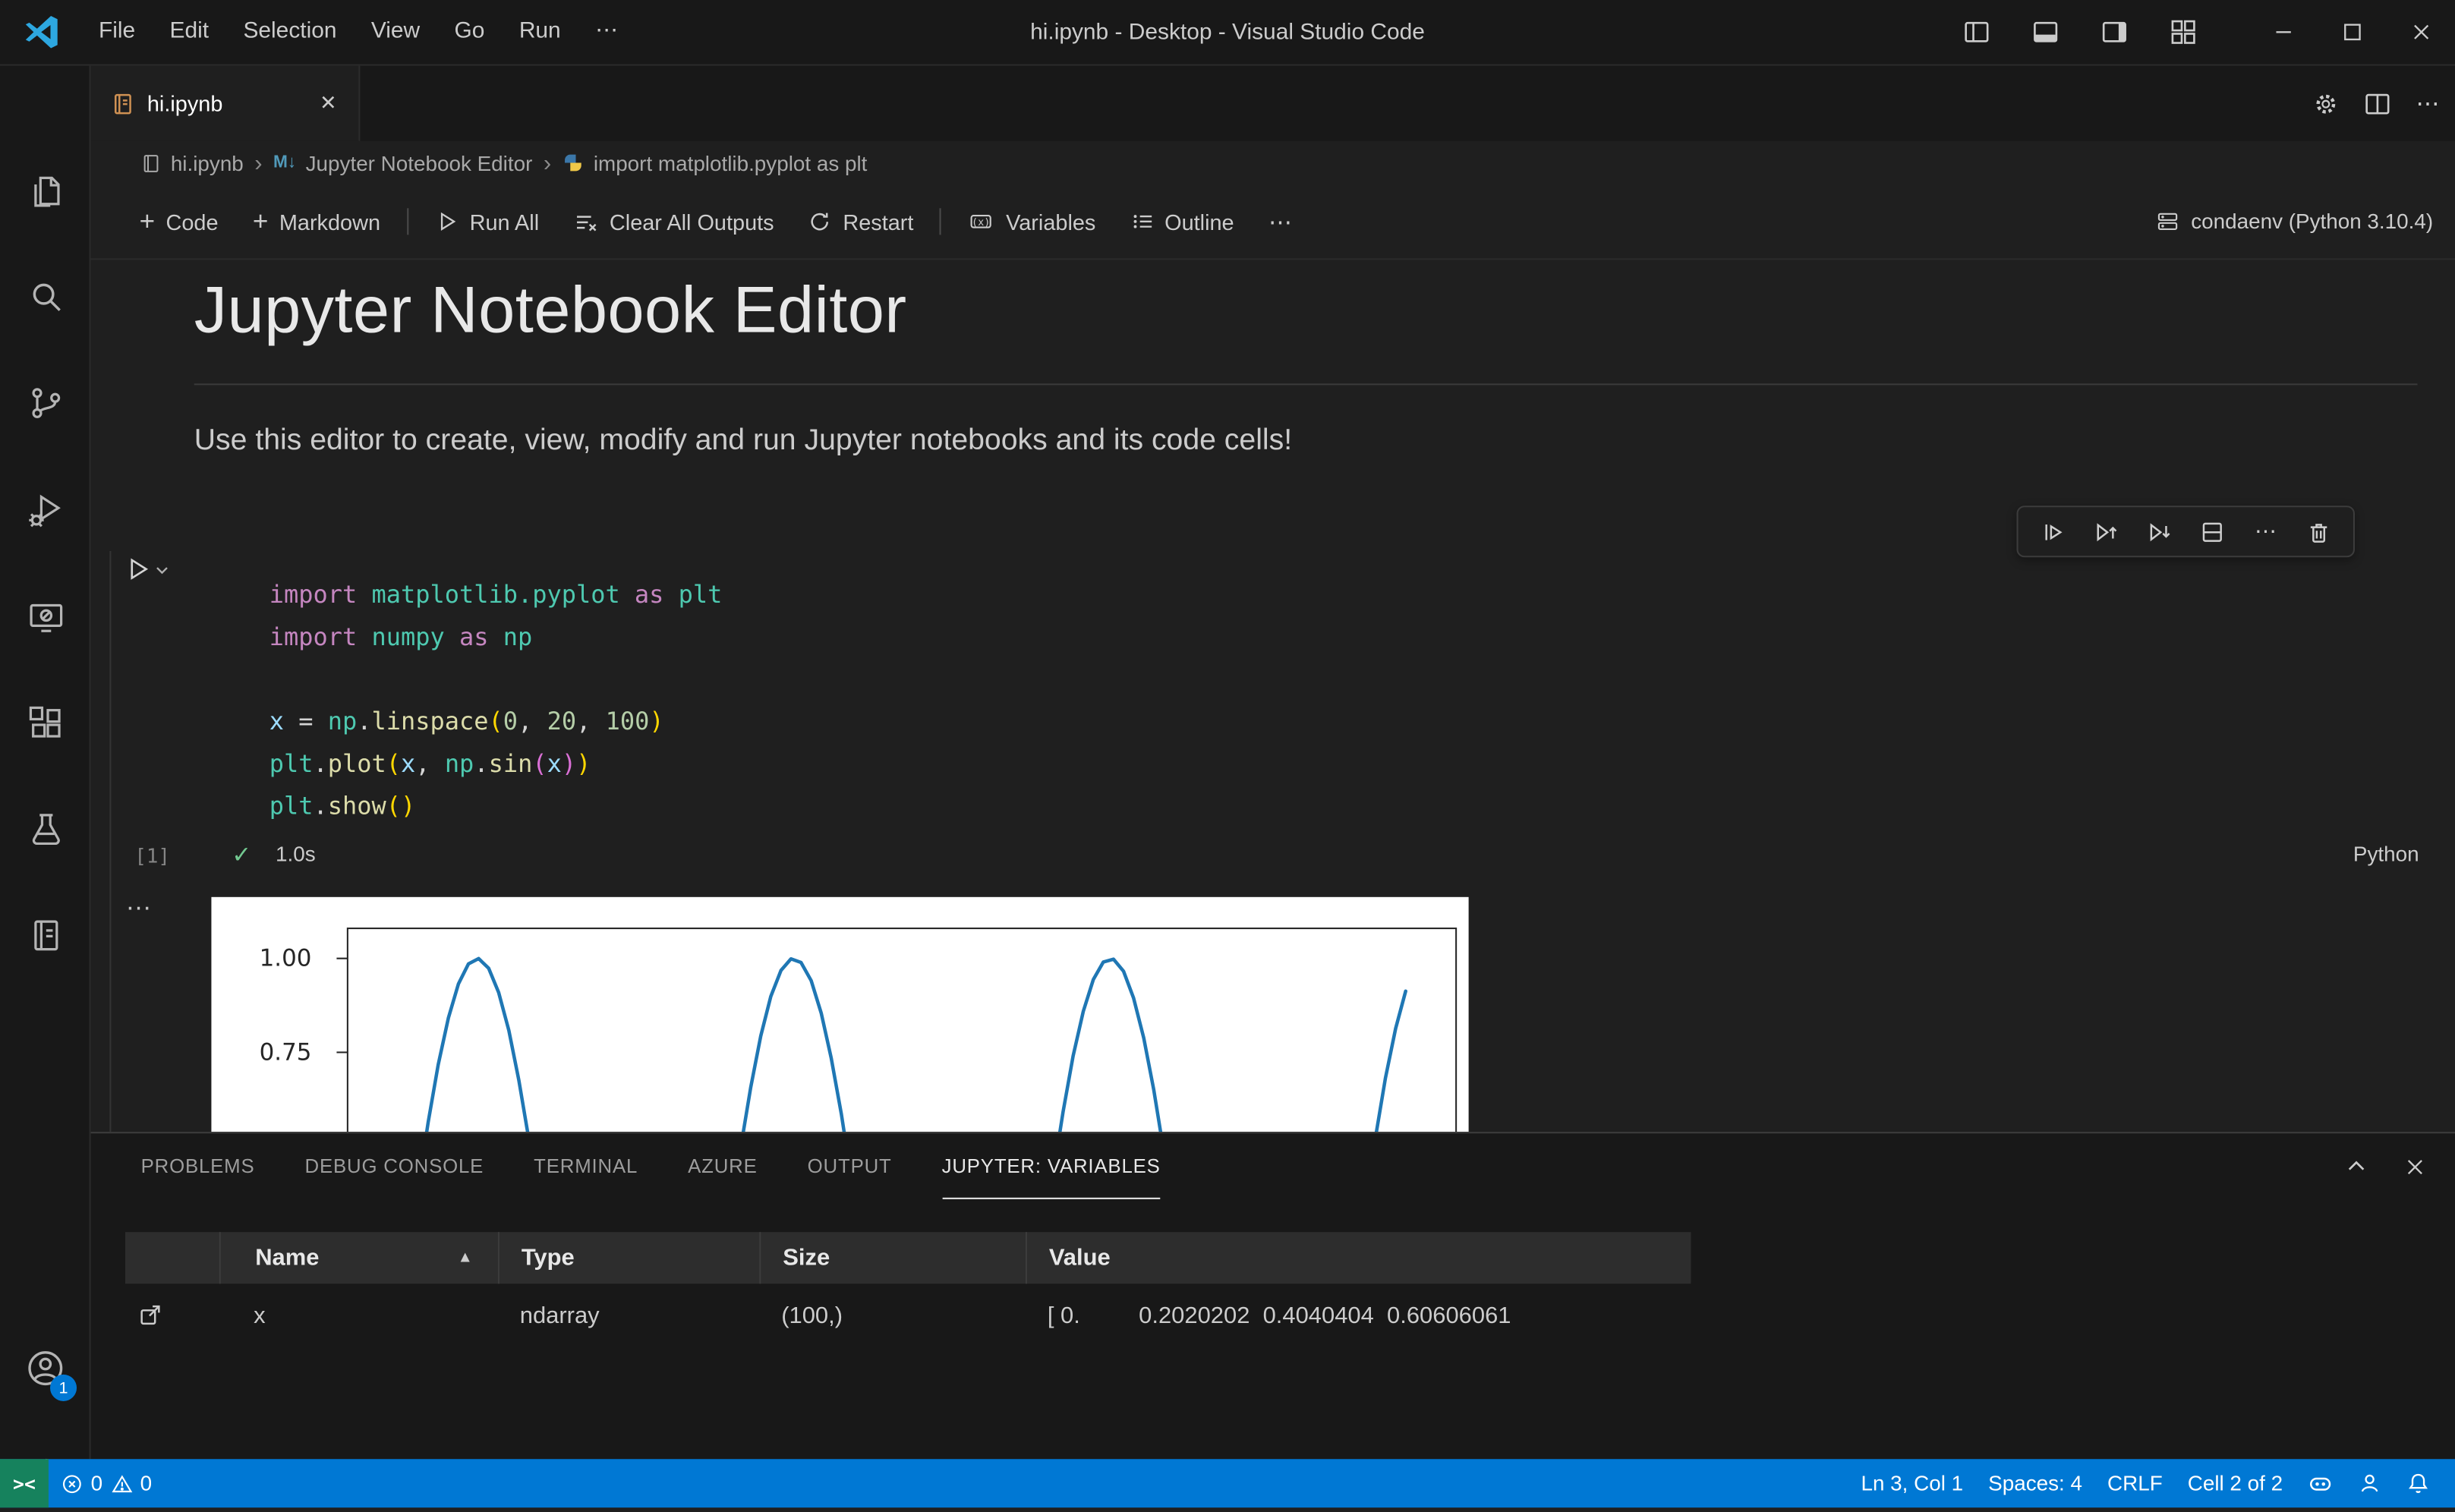 This screenshot has width=2455, height=1512. Describe the element at coordinates (2106, 531) in the screenshot. I see `run-above-icon` at that location.